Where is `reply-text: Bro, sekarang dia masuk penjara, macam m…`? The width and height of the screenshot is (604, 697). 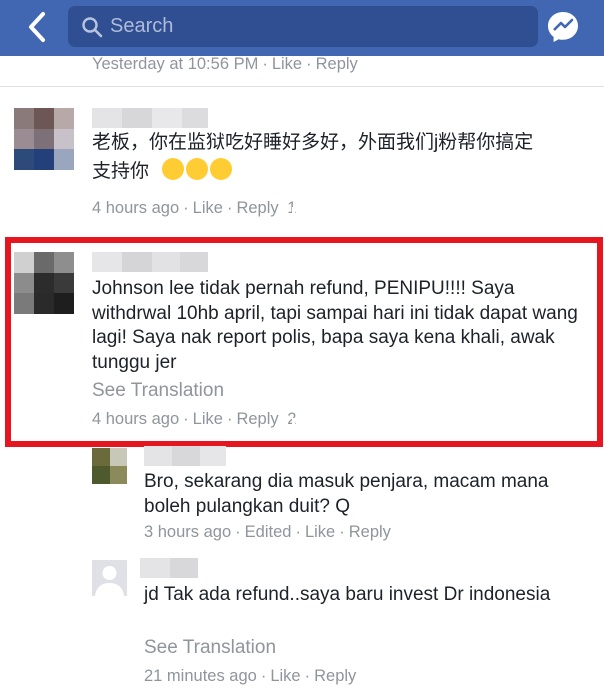
reply-text: Bro, sekarang dia masuk penjara, macam m… is located at coordinates (346, 494).